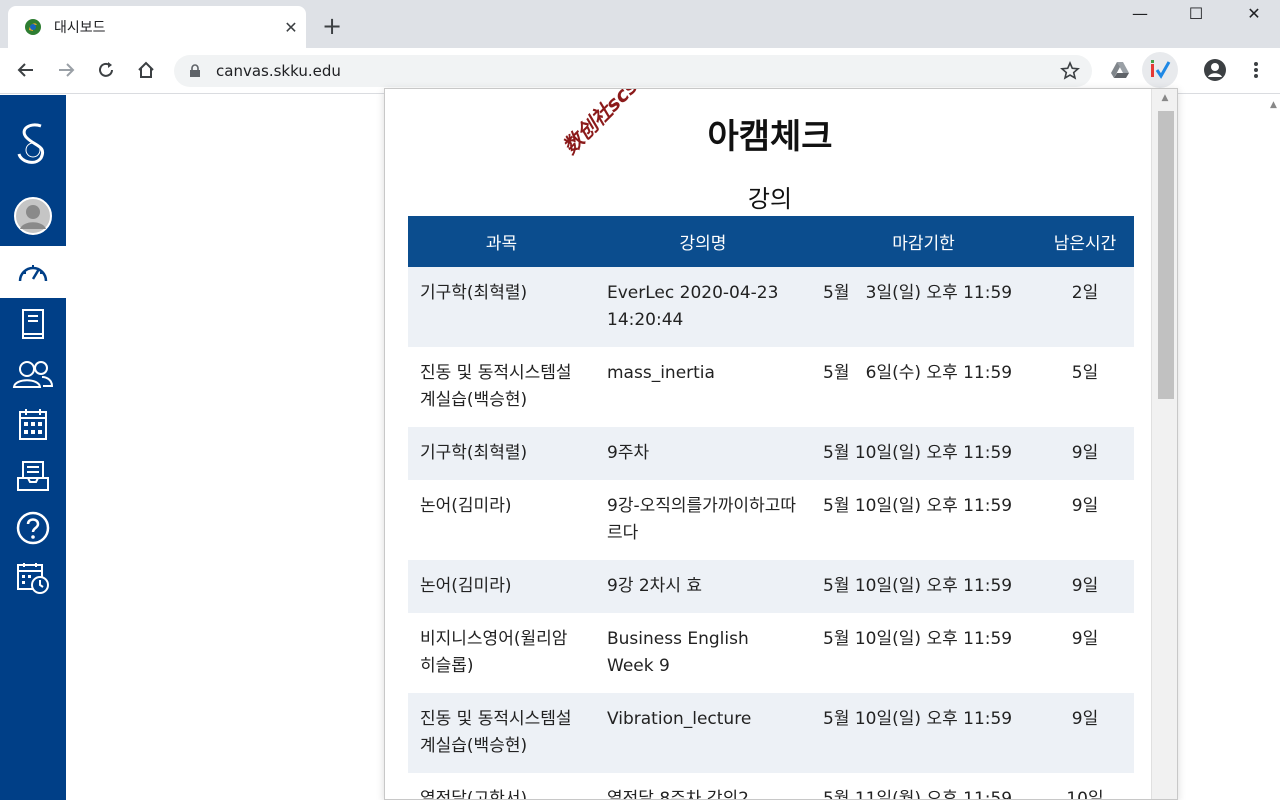 The image size is (1280, 800). Describe the element at coordinates (703, 733) in the screenshot. I see `cell-lecture: Vibration_lecture` at that location.